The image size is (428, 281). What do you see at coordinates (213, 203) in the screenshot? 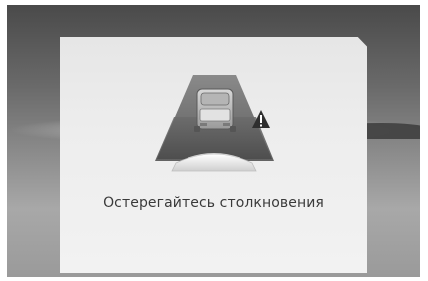
I see `collision-warning-message: Остерегайтесь столкновения` at bounding box center [213, 203].